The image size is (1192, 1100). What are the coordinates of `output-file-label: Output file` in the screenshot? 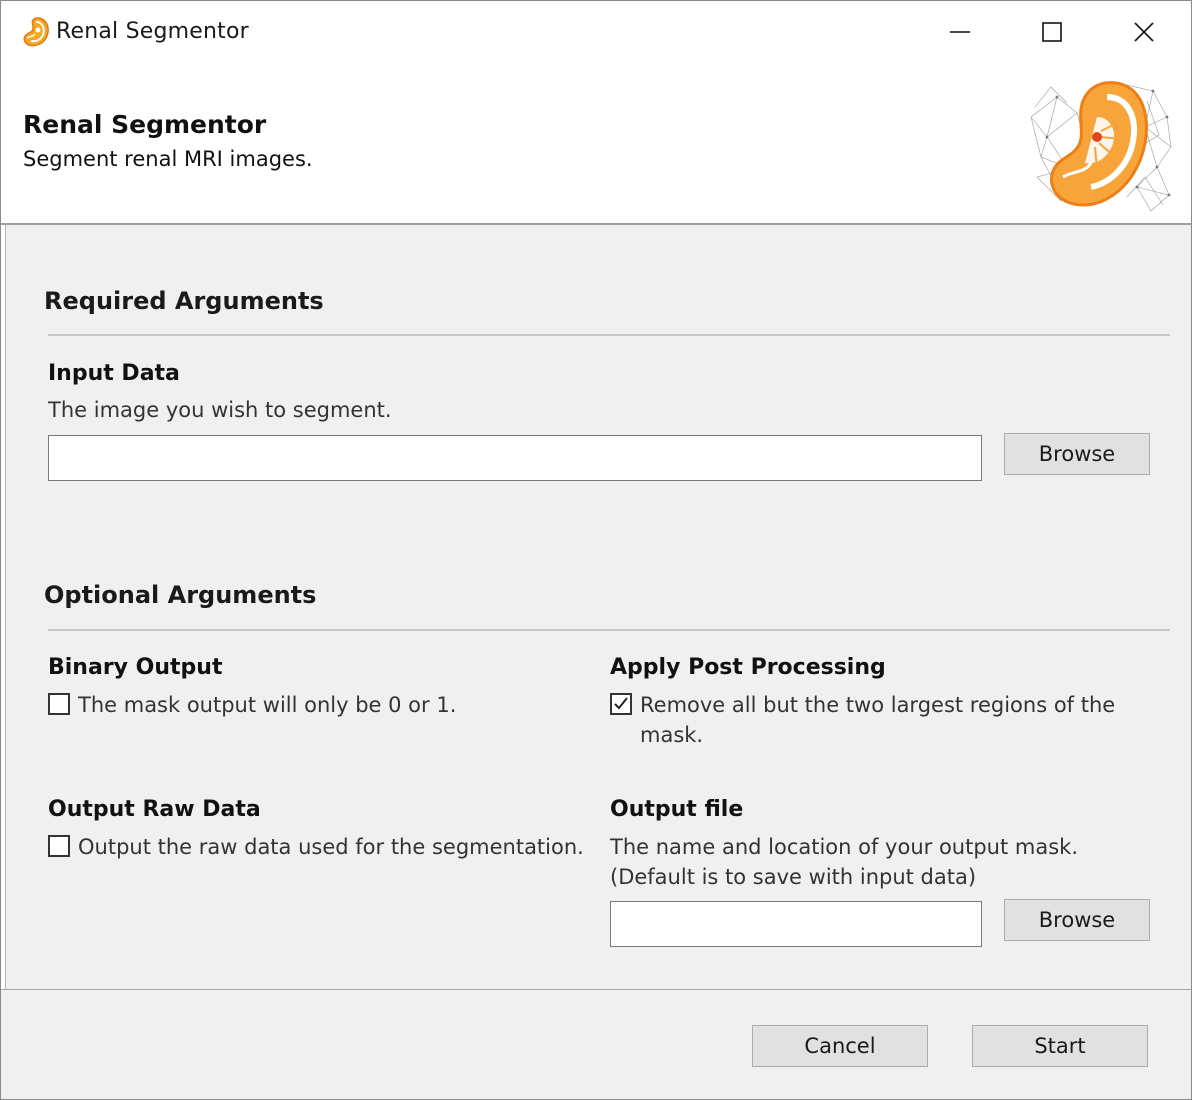 It's located at (677, 809).